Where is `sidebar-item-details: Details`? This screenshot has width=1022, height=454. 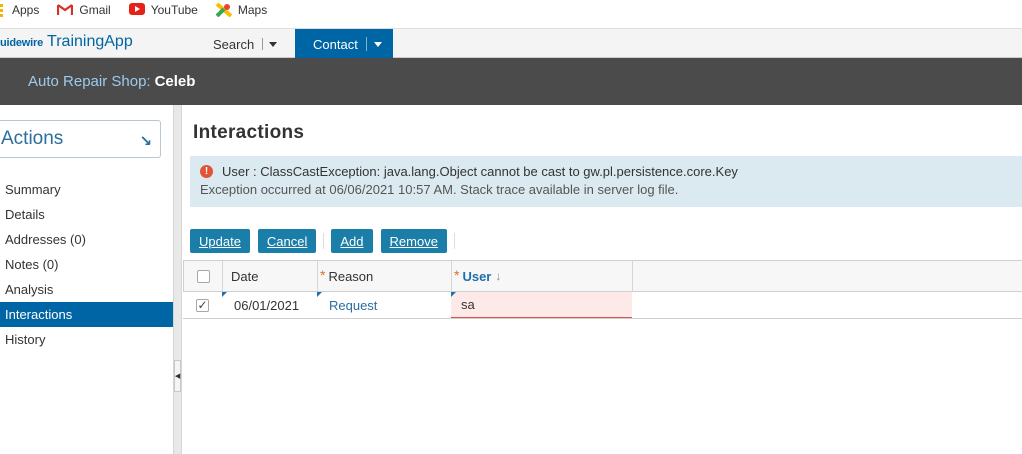 sidebar-item-details: Details is located at coordinates (86, 214).